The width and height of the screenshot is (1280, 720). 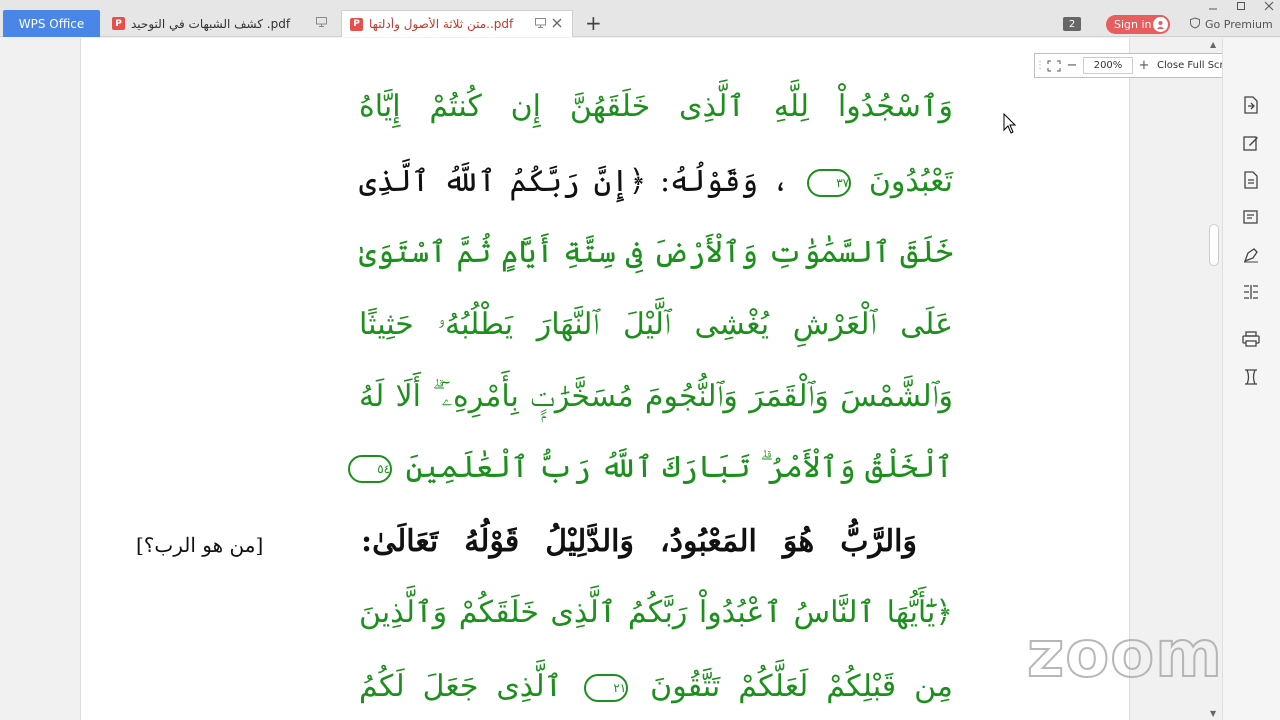 What do you see at coordinates (1251, 255) in the screenshot?
I see `sign-icon` at bounding box center [1251, 255].